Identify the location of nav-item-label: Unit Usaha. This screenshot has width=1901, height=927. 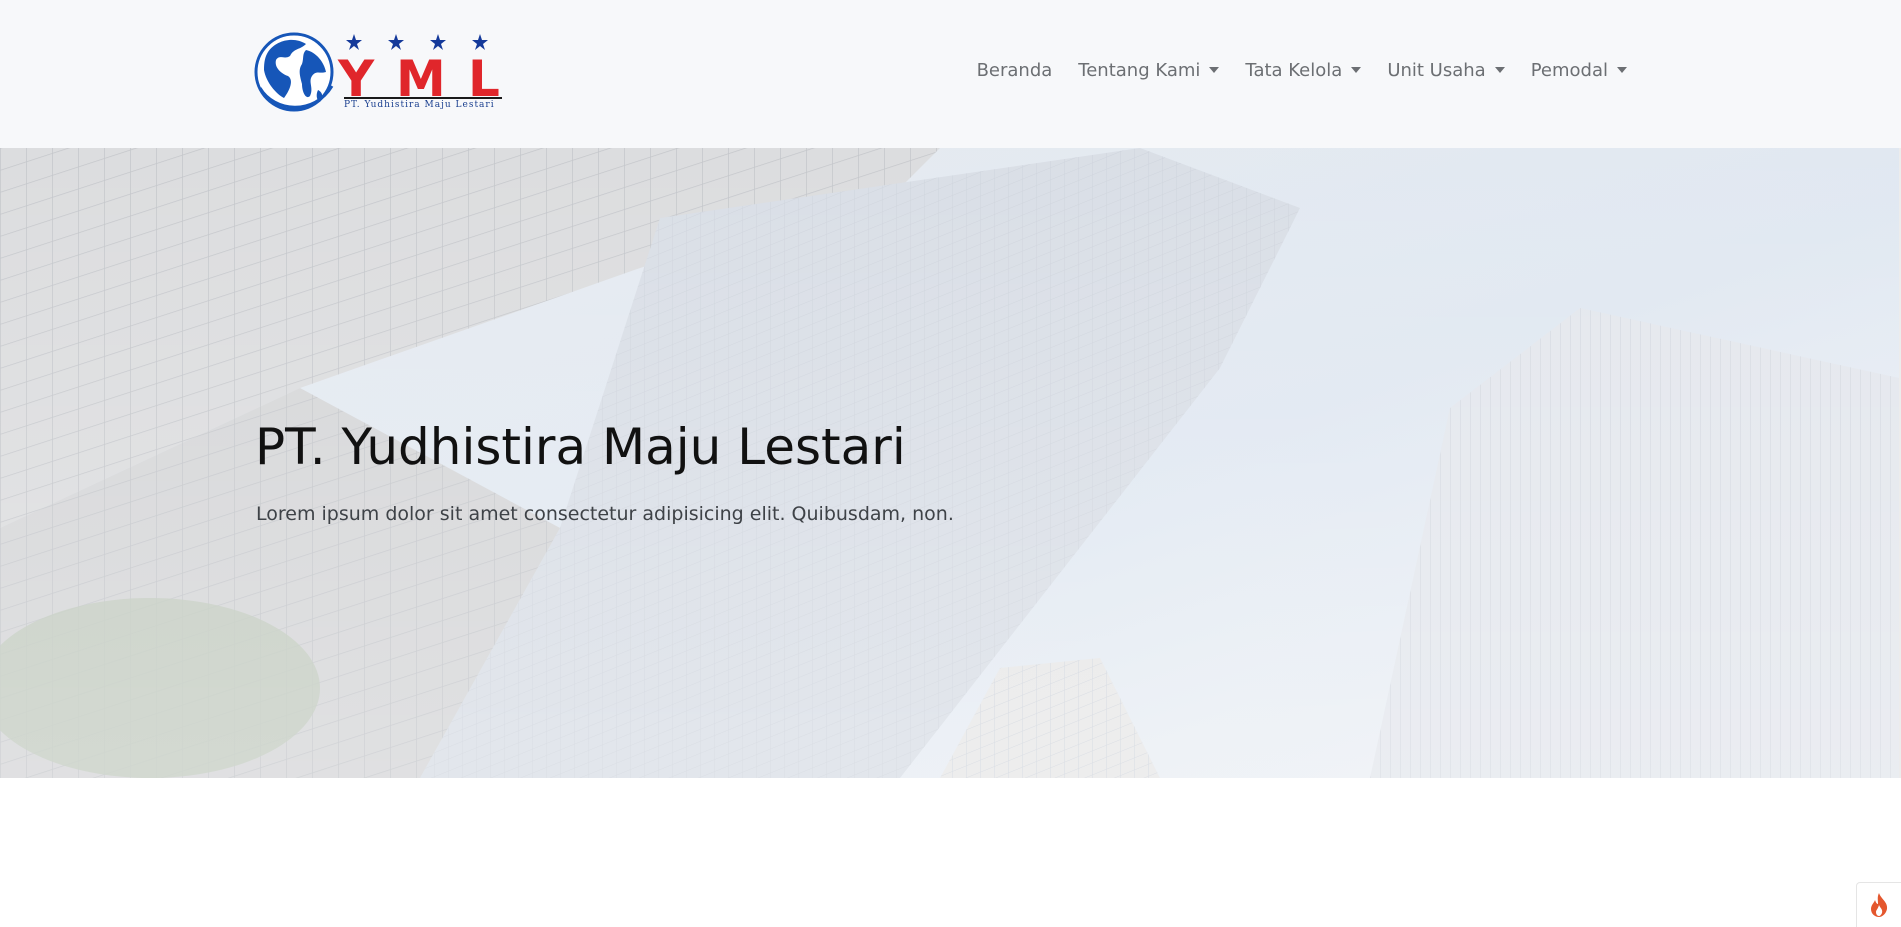
(1436, 70).